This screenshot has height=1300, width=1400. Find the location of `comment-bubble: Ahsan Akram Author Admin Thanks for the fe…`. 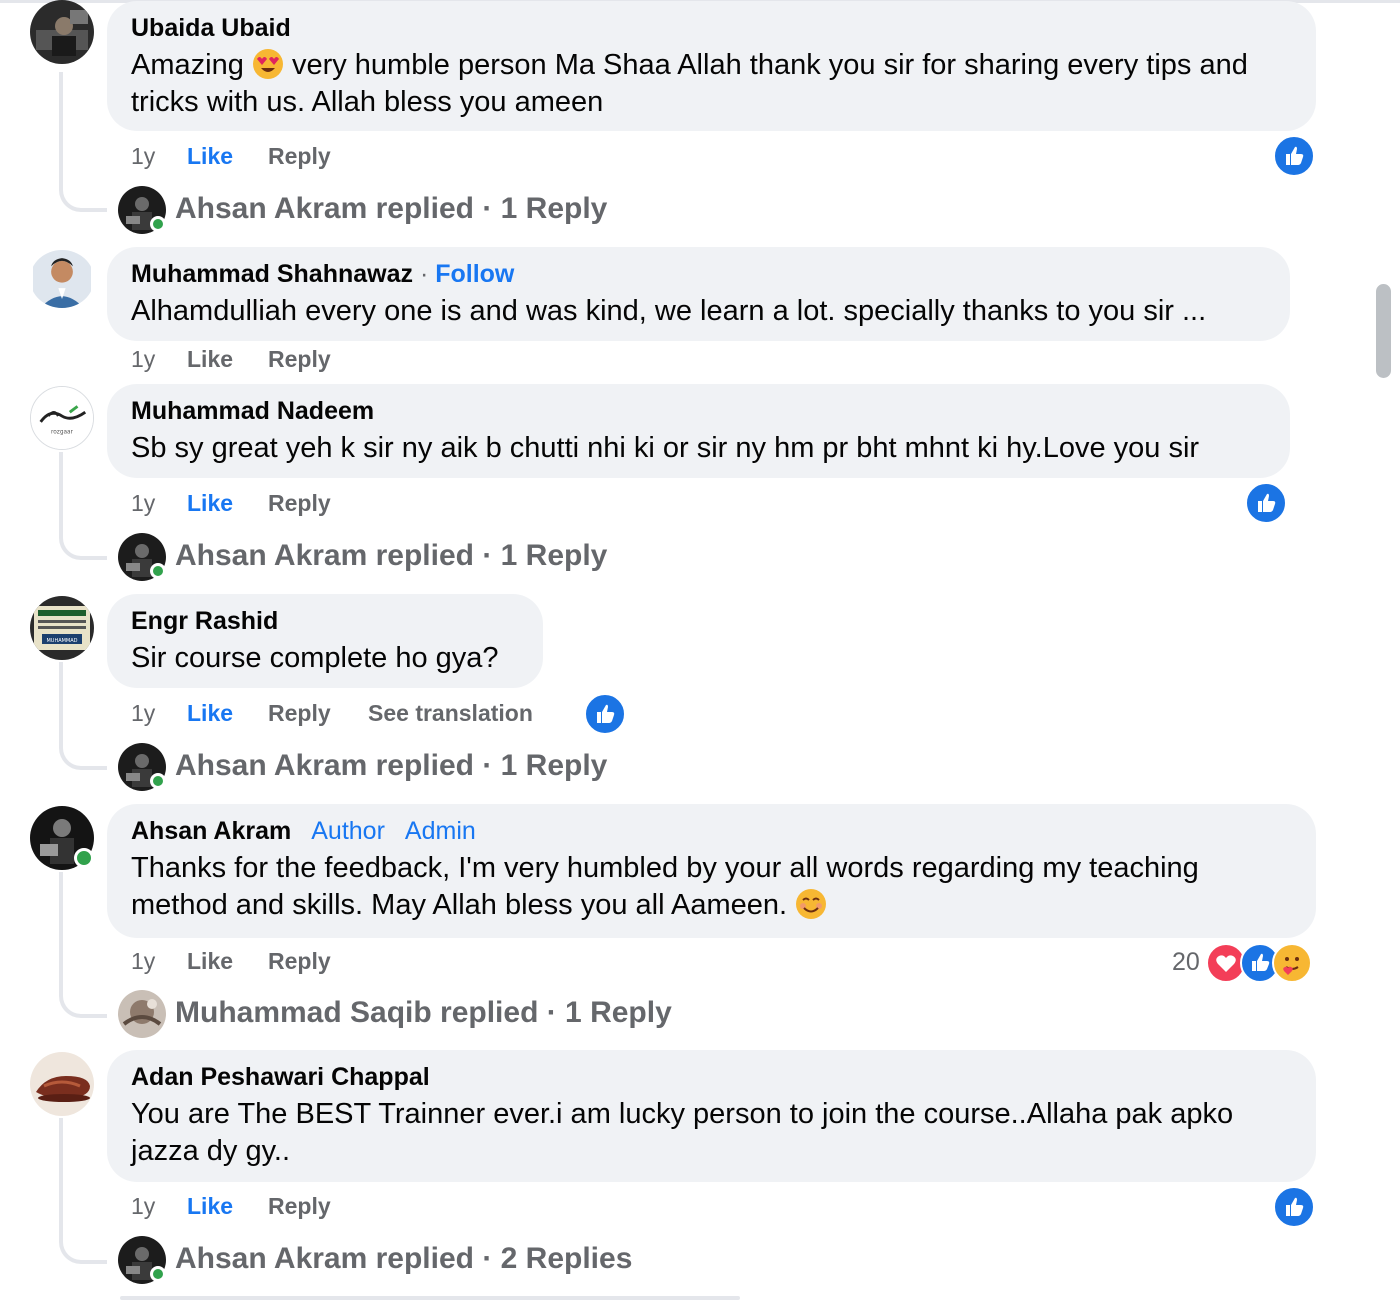

comment-bubble: Ahsan Akram Author Admin Thanks for the fe… is located at coordinates (711, 871).